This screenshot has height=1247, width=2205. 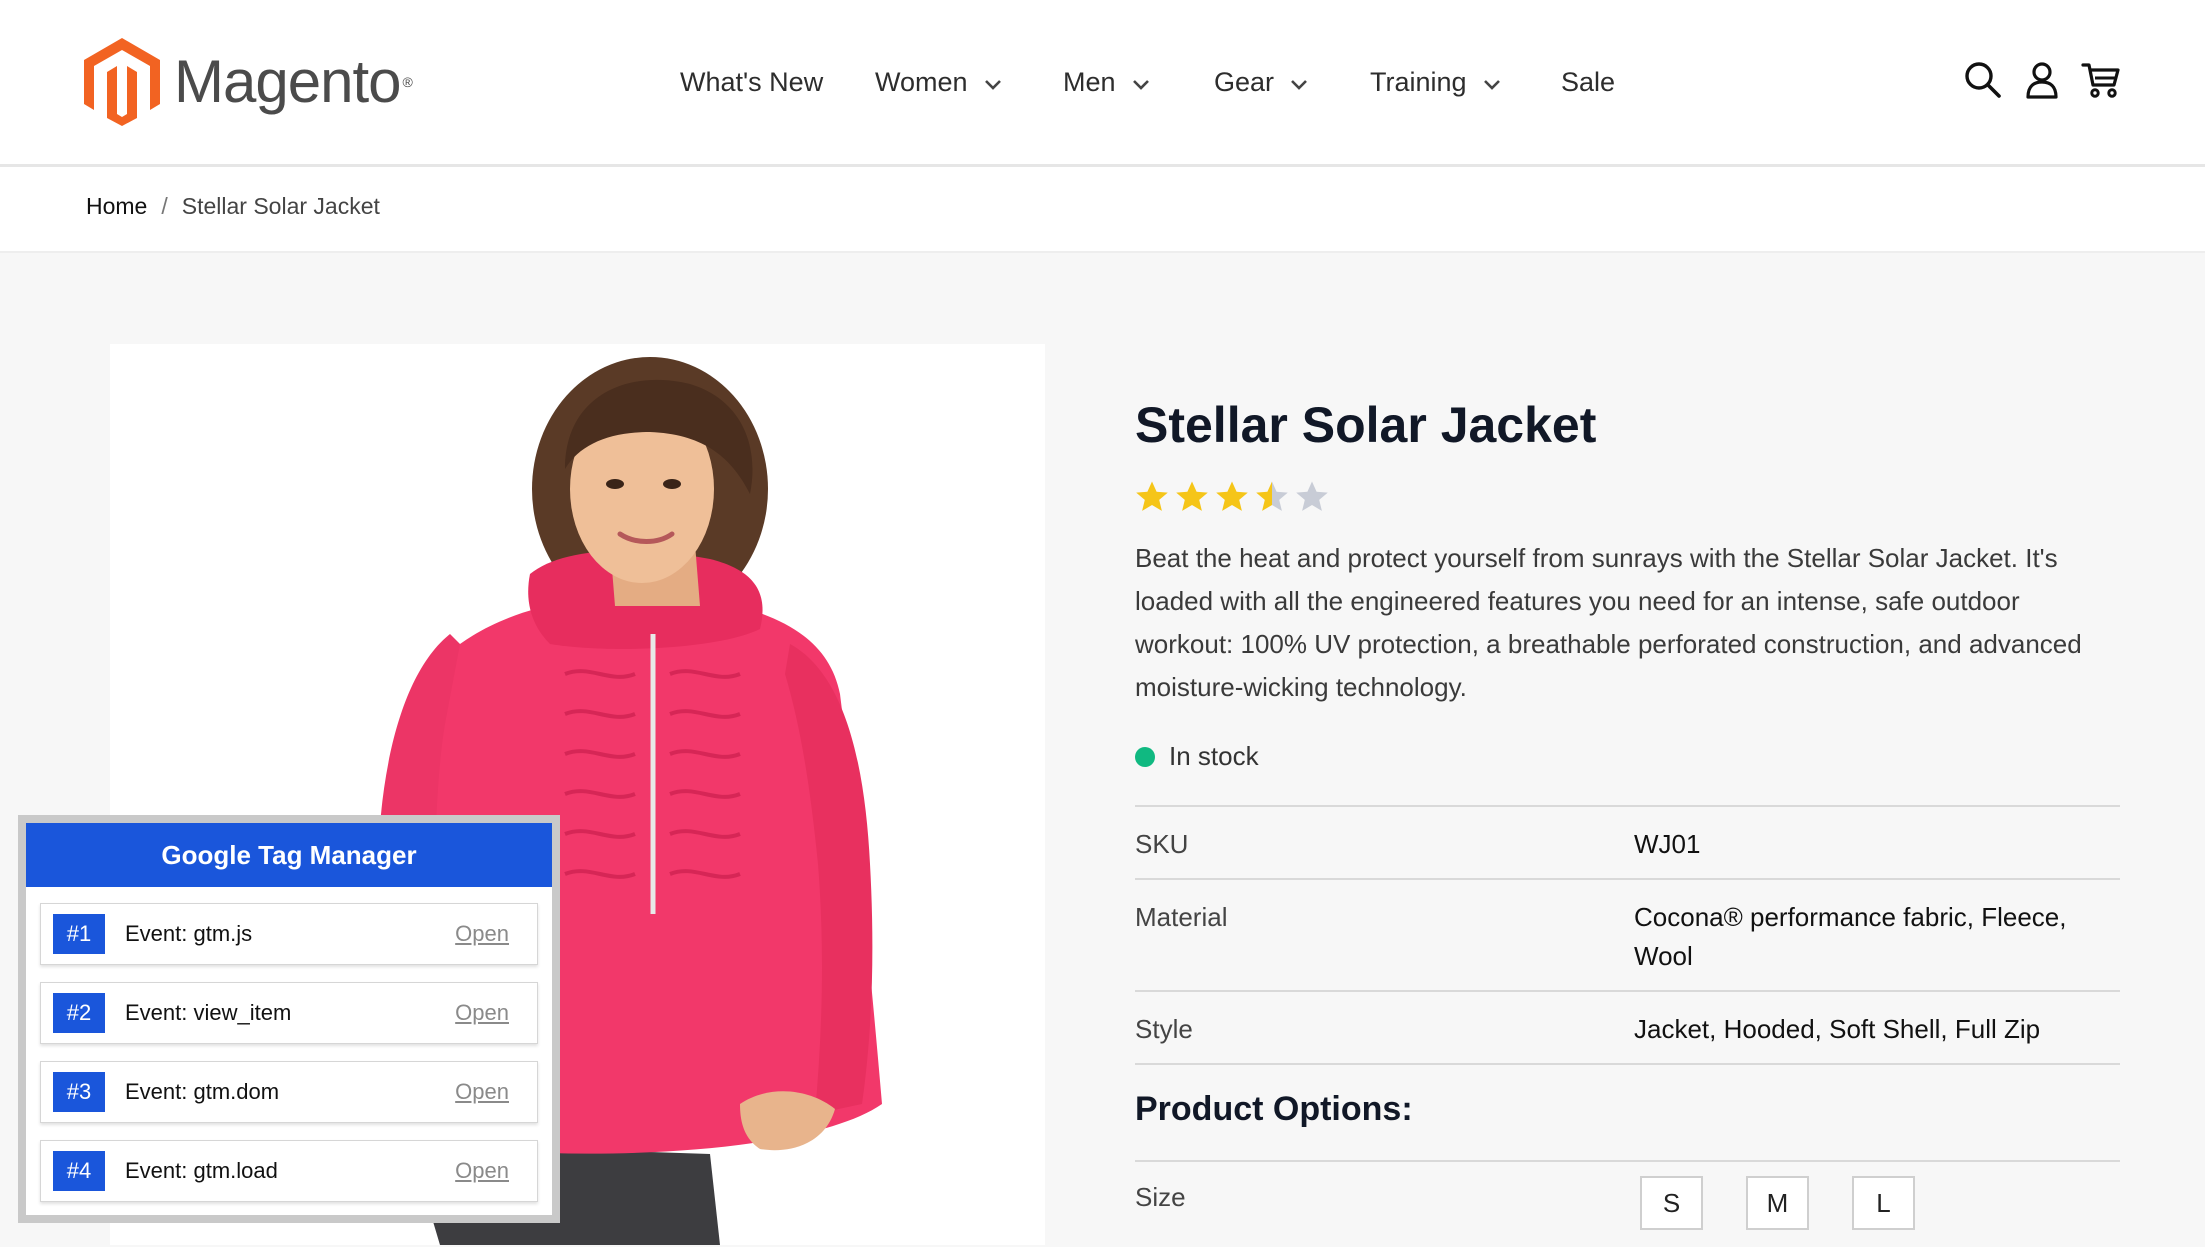 What do you see at coordinates (1627, 1203) in the screenshot?
I see `size-option-row: Size S M L` at bounding box center [1627, 1203].